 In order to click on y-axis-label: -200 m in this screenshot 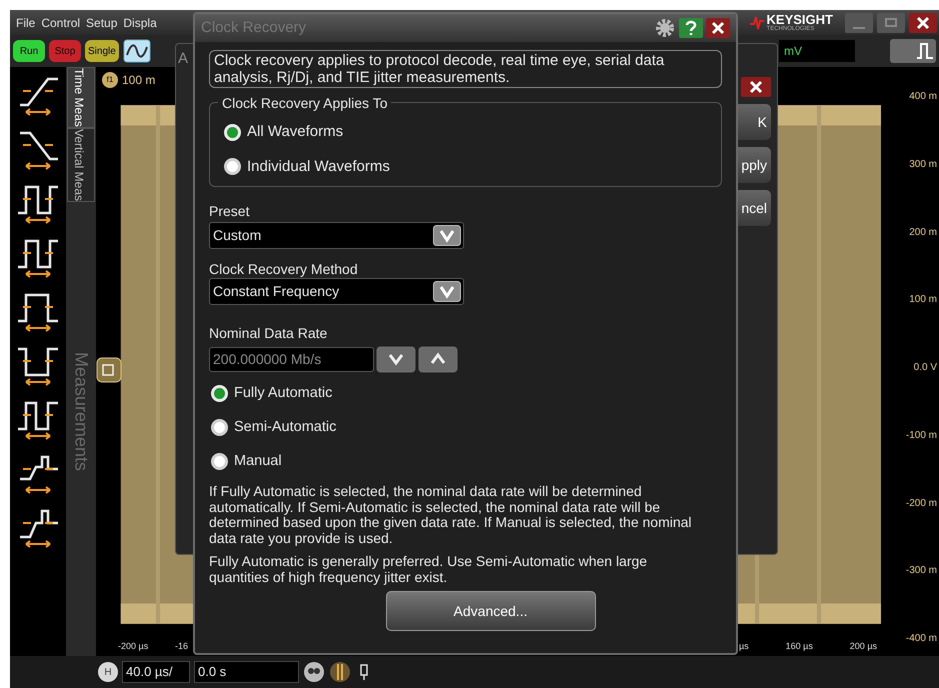, I will do `click(921, 503)`.